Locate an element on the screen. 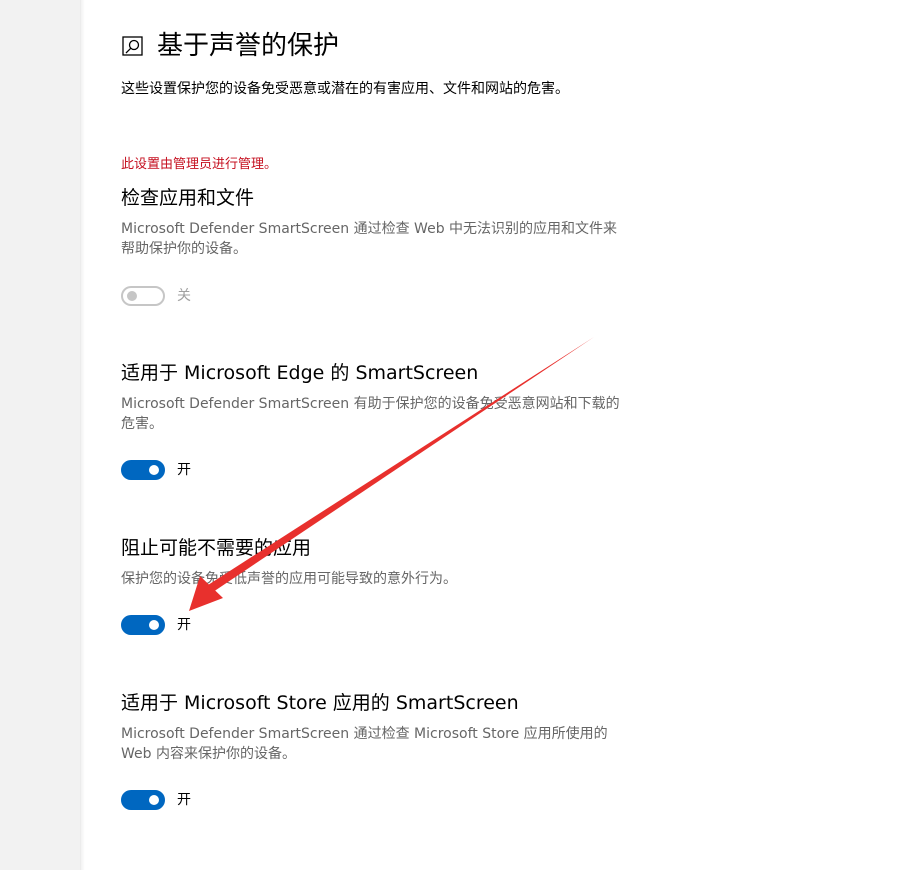 This screenshot has width=904, height=870. pua-blocking-toggle is located at coordinates (143, 625).